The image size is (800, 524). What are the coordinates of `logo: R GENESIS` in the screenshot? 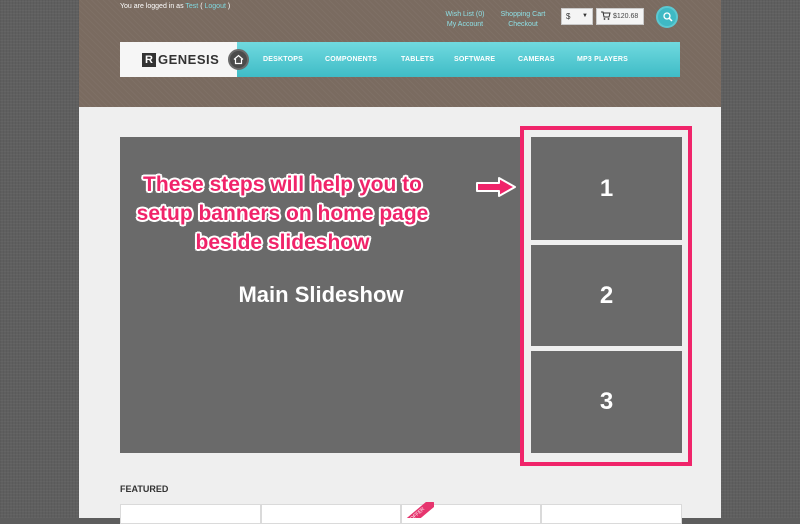 It's located at (178, 59).